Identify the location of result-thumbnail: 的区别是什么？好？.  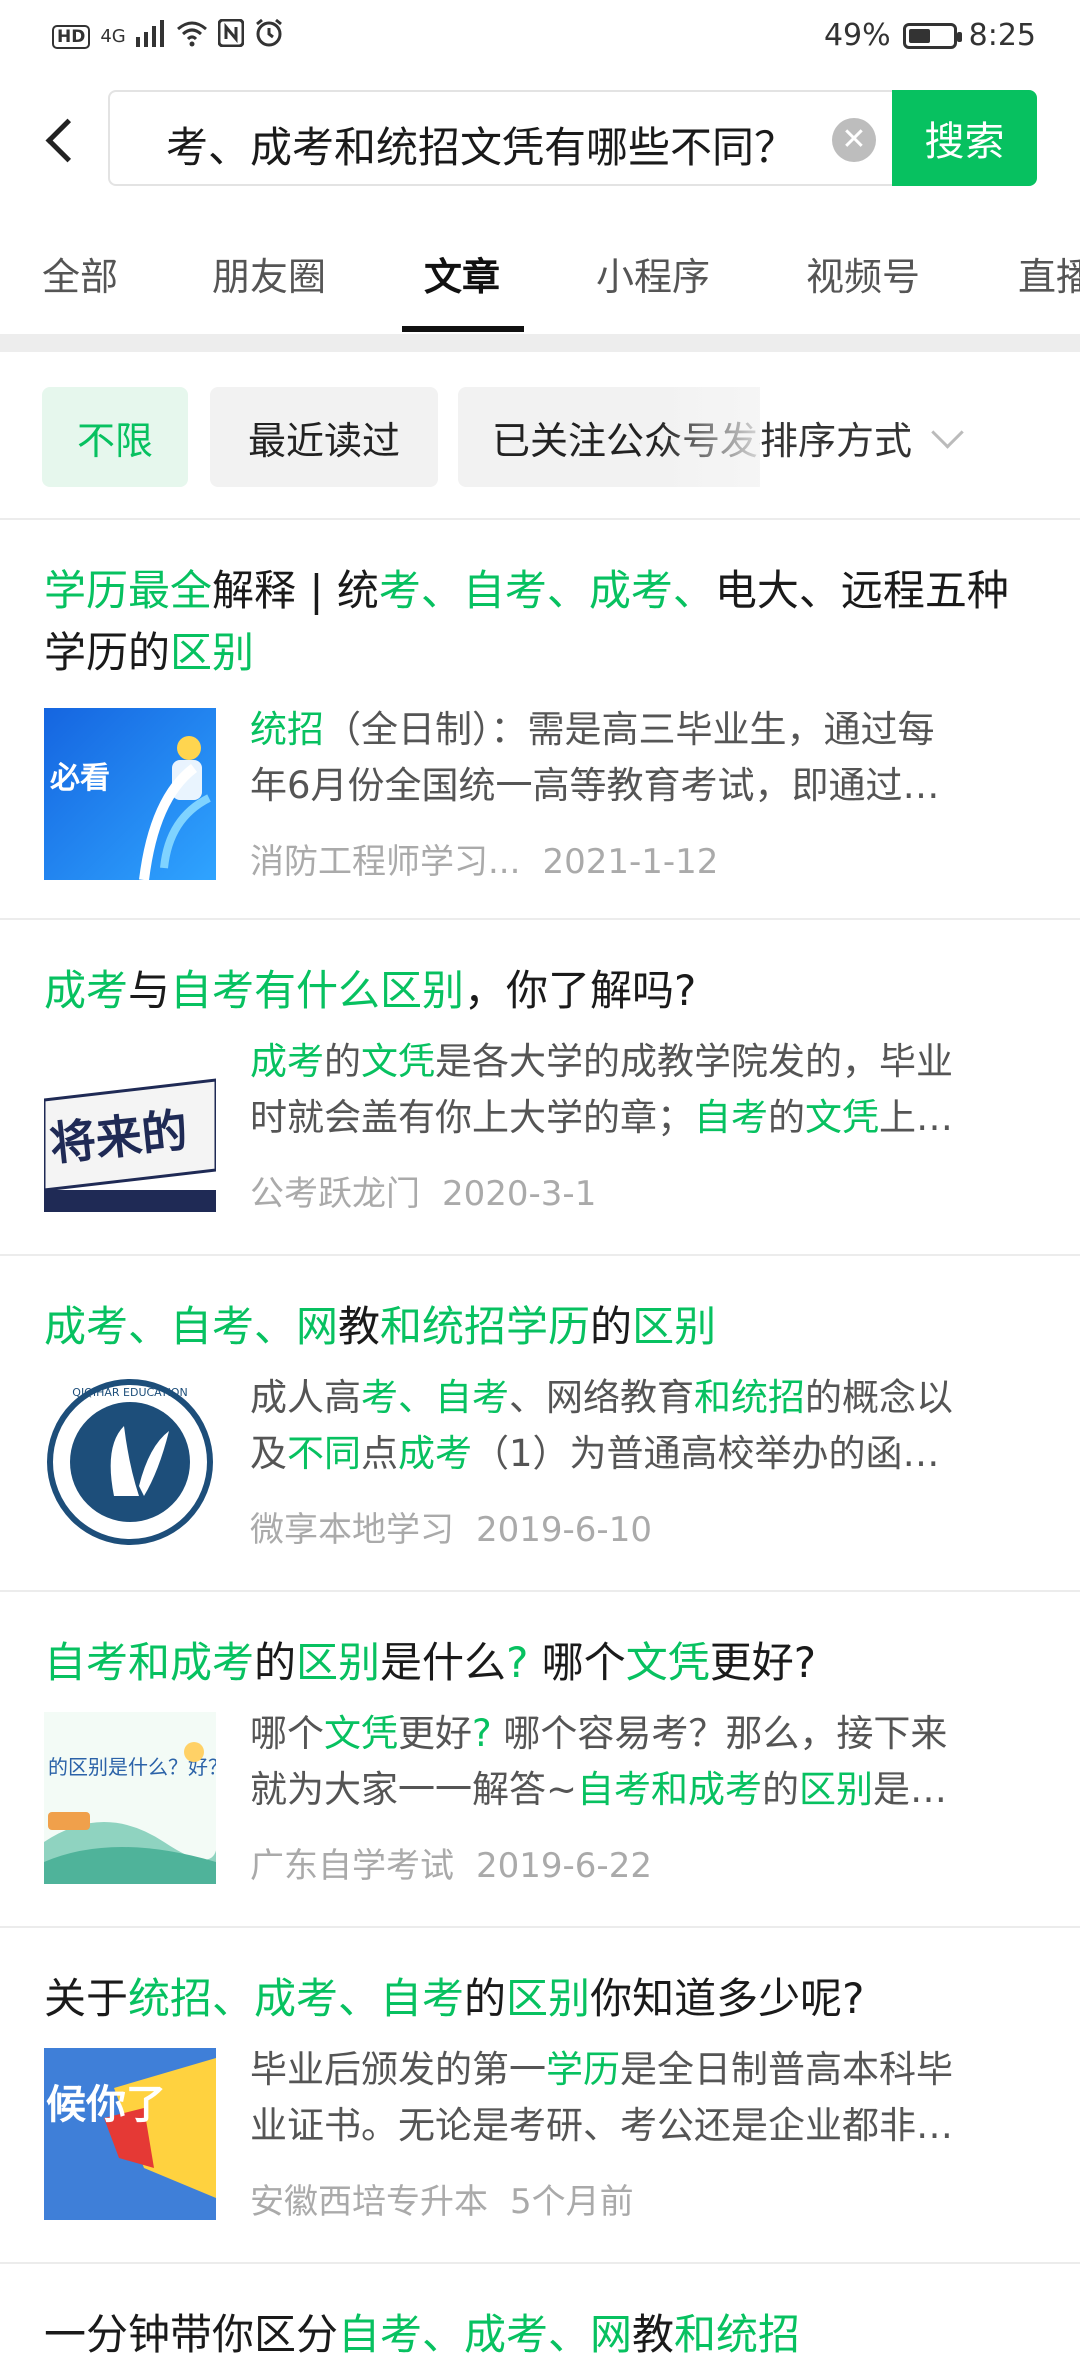
(130, 1798).